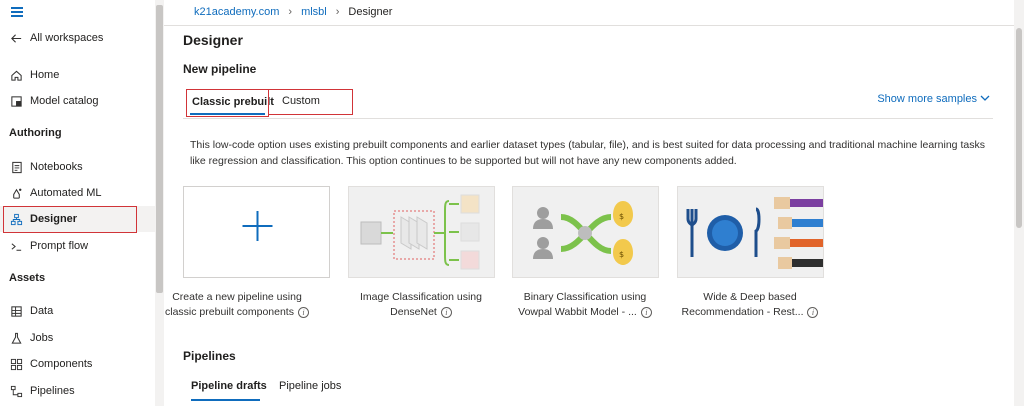 The height and width of the screenshot is (406, 1024). What do you see at coordinates (229, 312) in the screenshot?
I see `card-label-line: classic prebuilt components` at bounding box center [229, 312].